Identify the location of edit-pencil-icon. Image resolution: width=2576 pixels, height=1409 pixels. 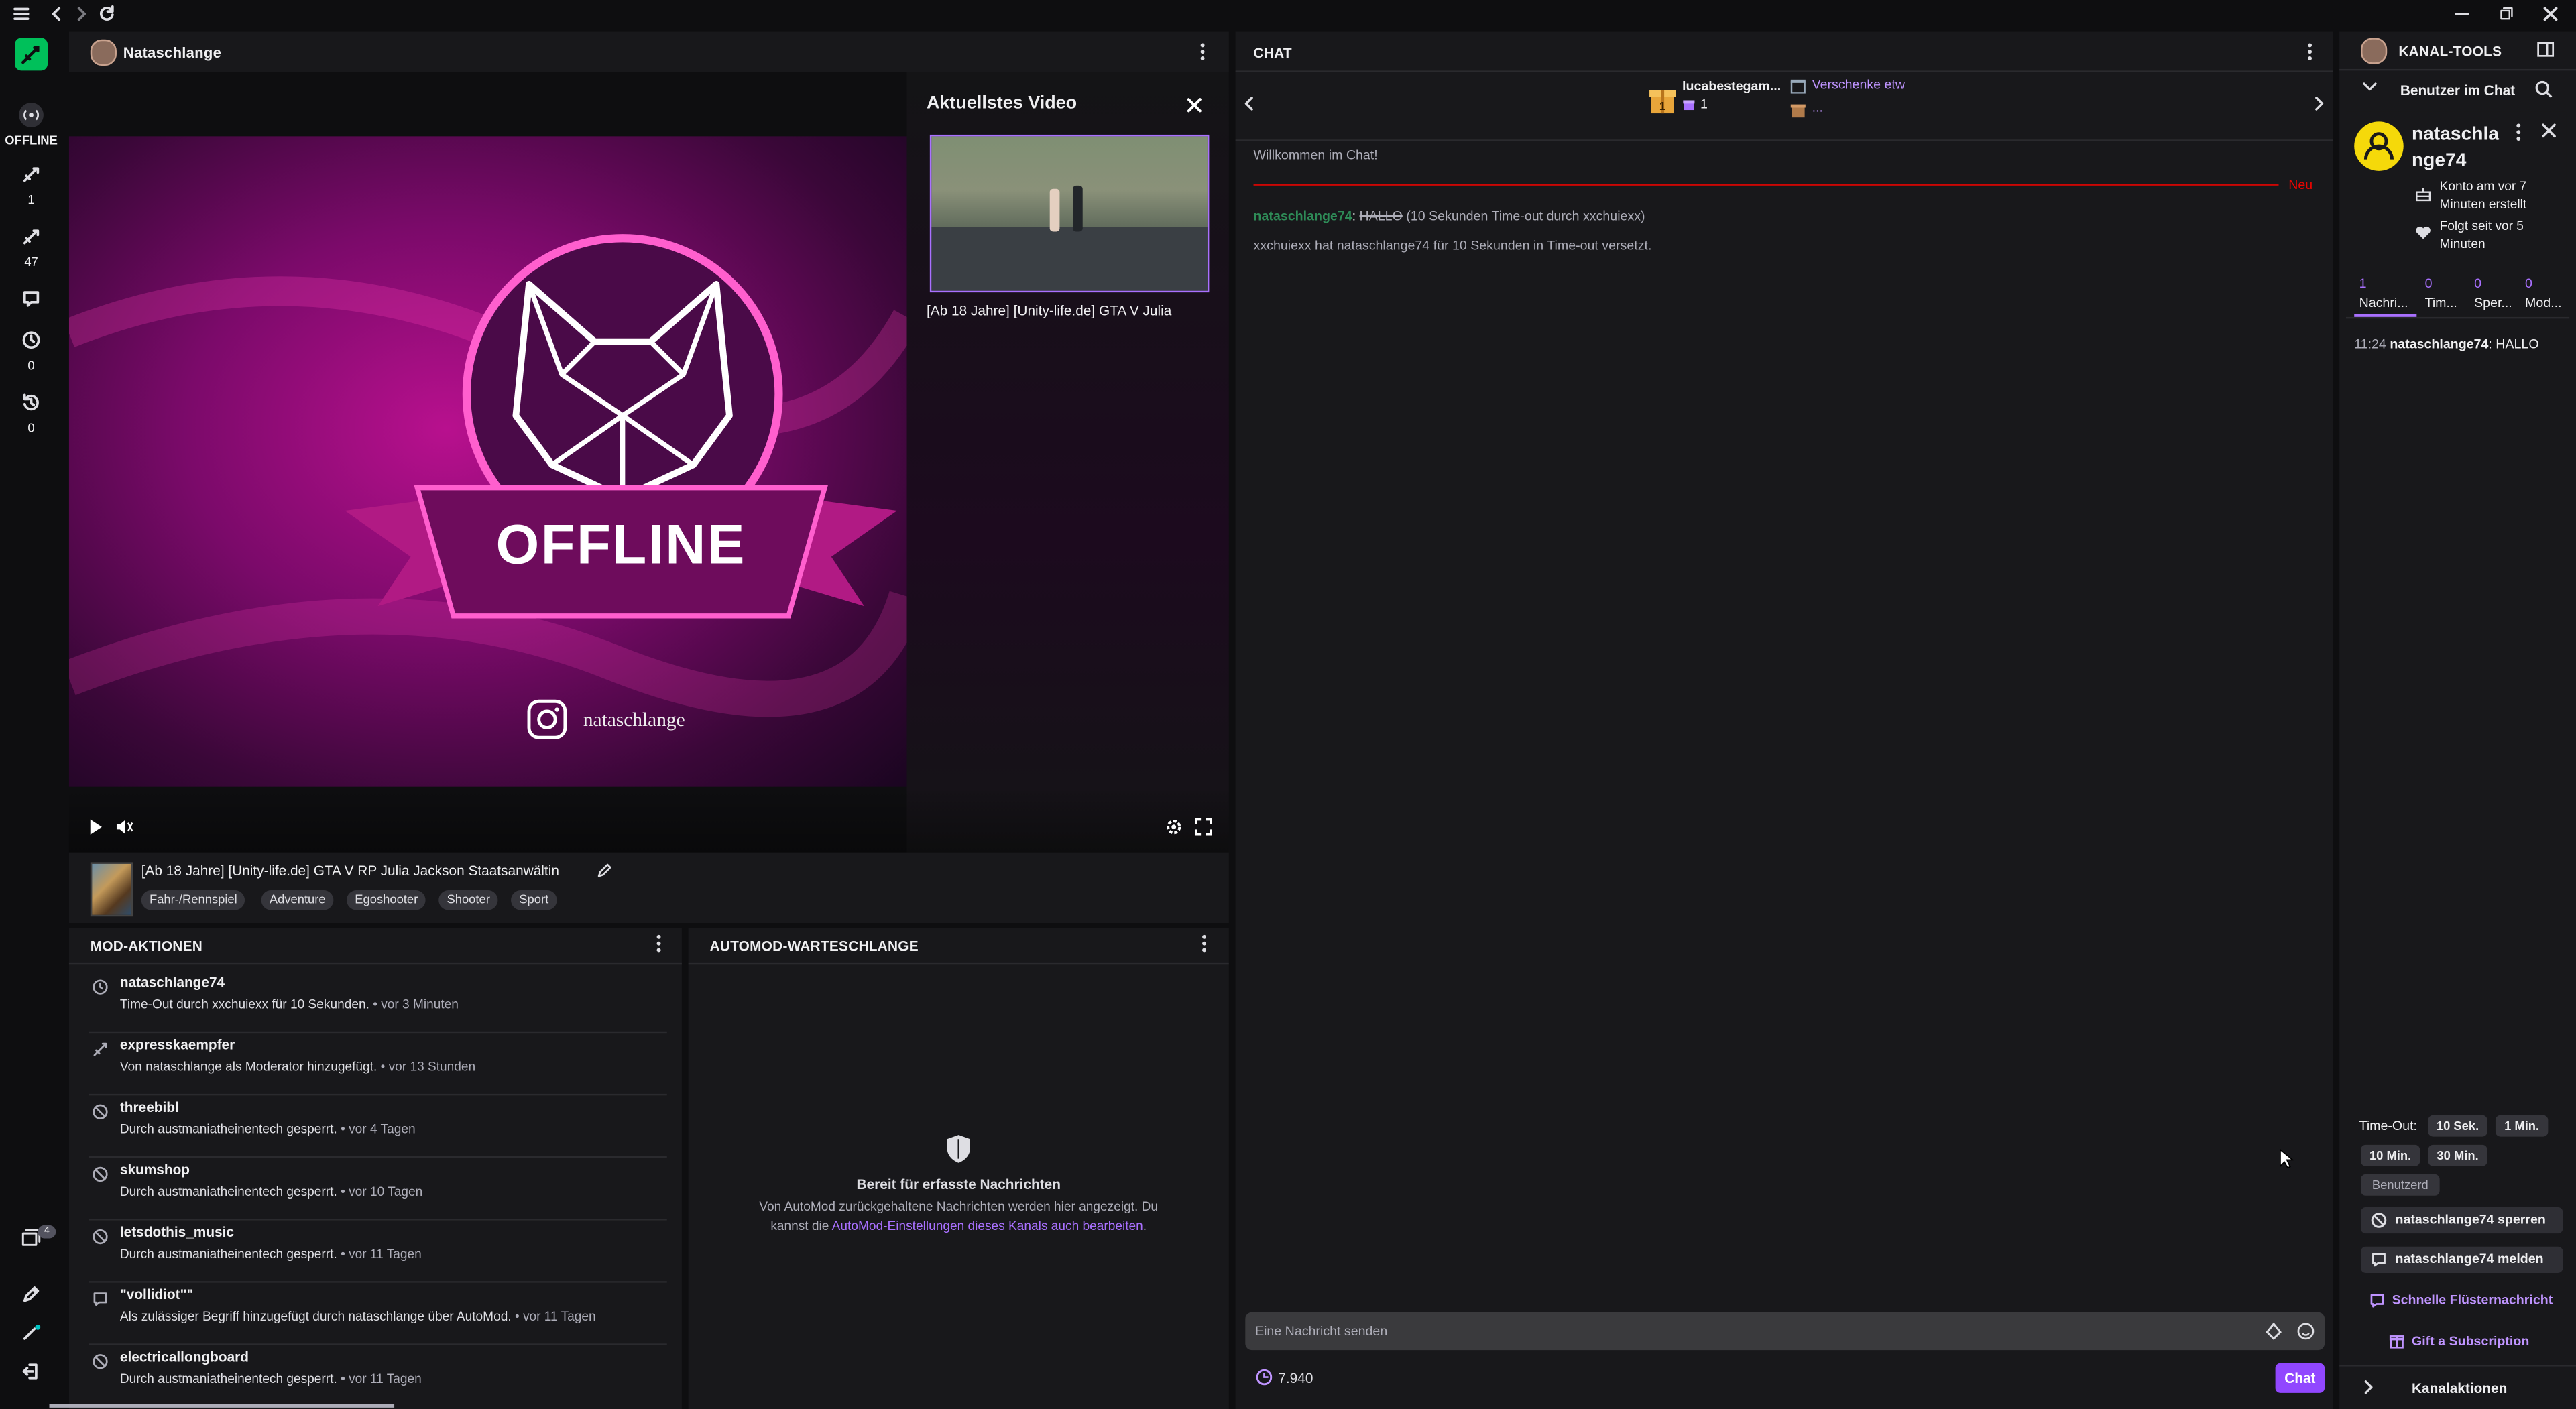
(604, 870).